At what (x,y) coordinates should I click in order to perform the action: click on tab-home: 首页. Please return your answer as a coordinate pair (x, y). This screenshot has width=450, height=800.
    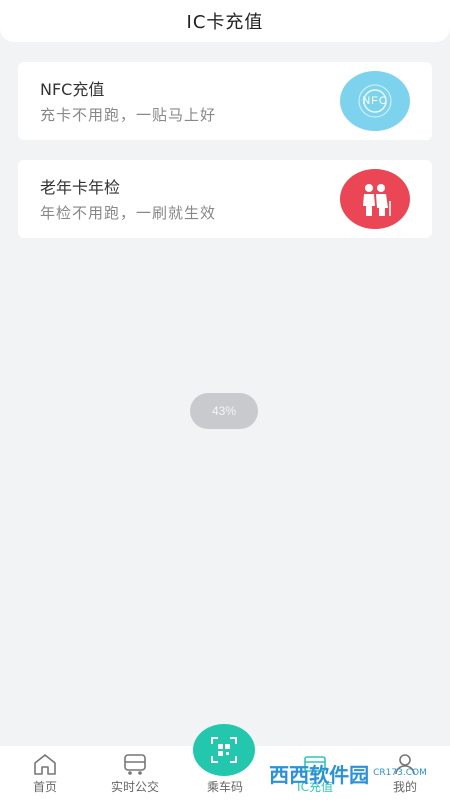
    Looking at the image, I should click on (45, 773).